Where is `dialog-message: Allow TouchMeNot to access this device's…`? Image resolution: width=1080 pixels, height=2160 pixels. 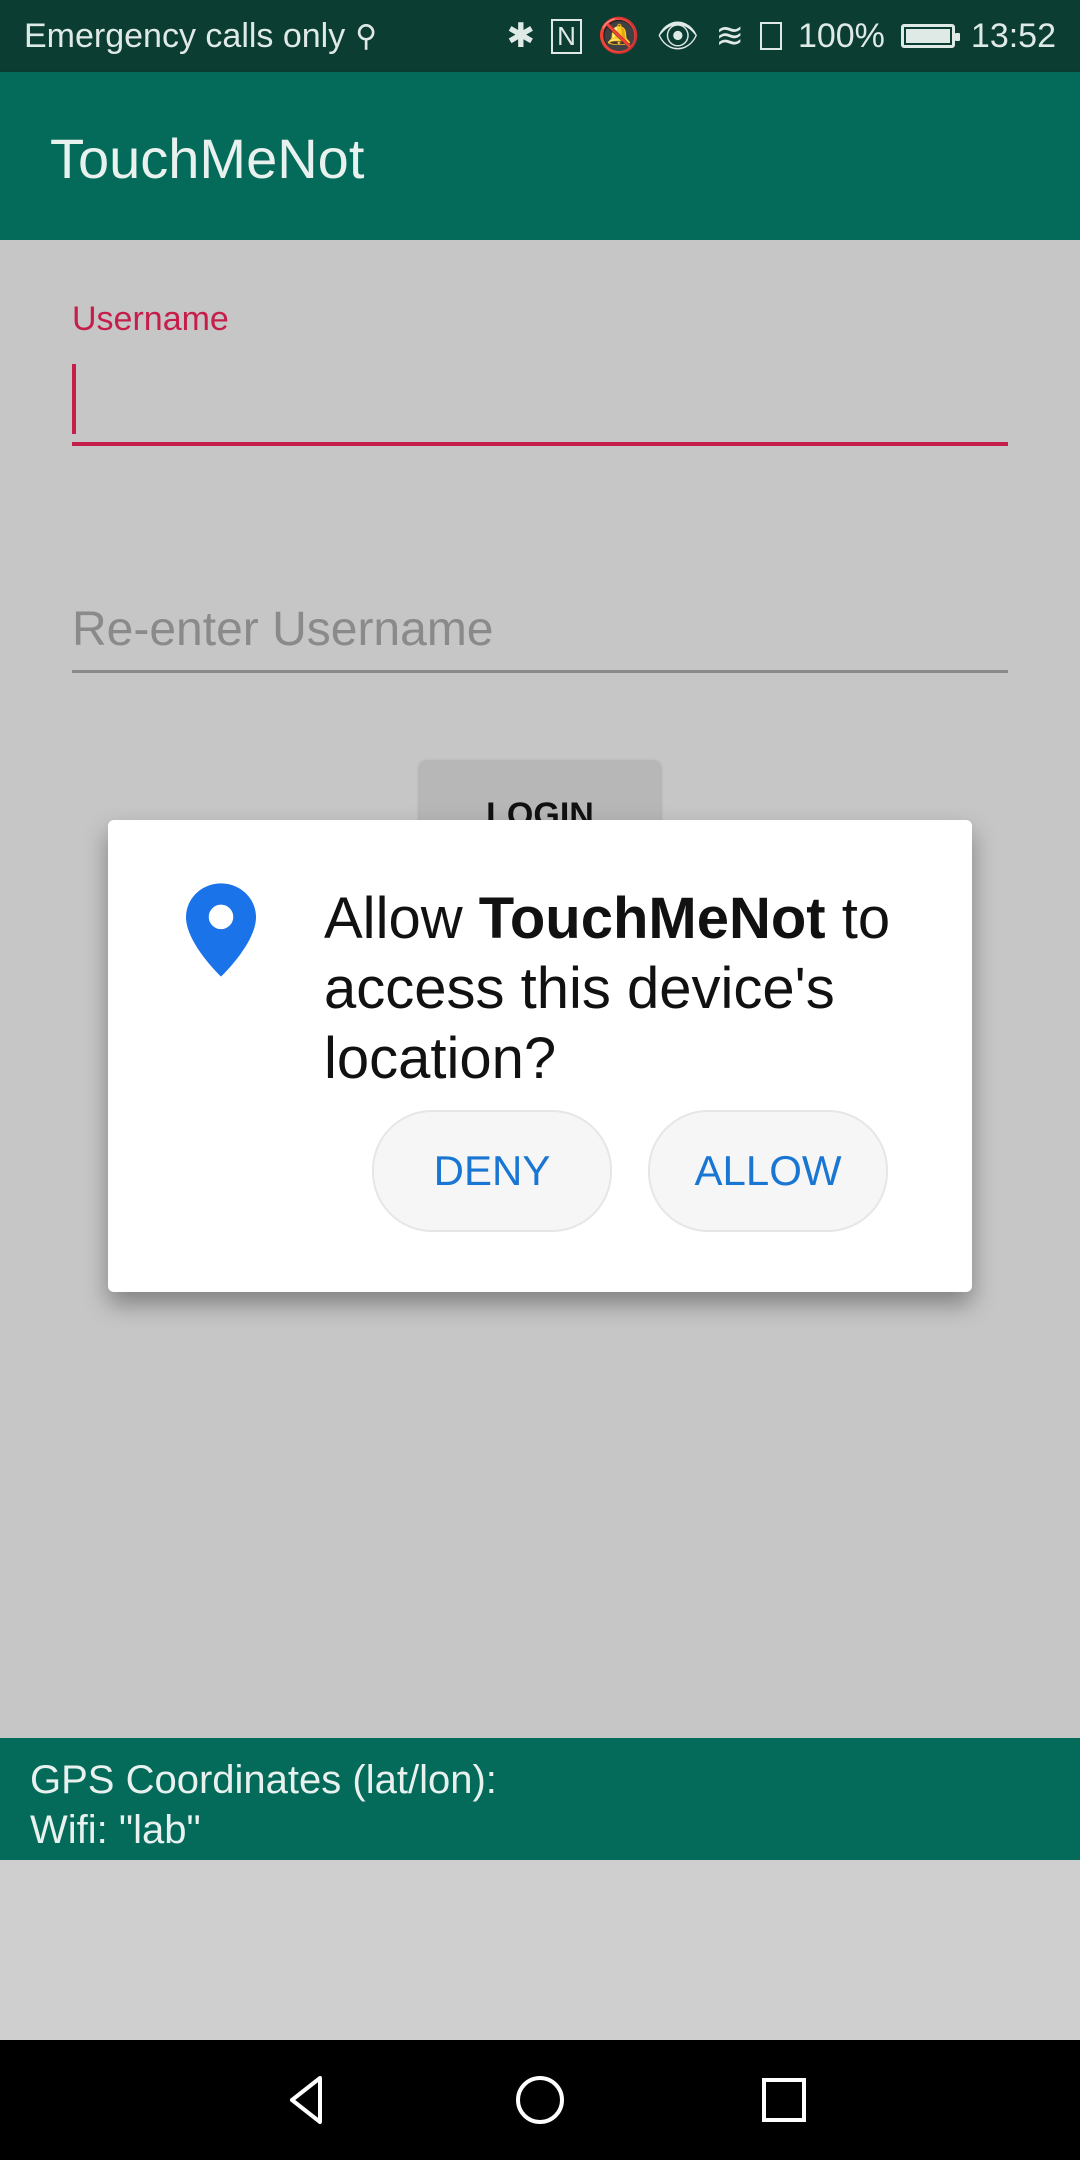 dialog-message: Allow TouchMeNot to access this device's… is located at coordinates (624, 989).